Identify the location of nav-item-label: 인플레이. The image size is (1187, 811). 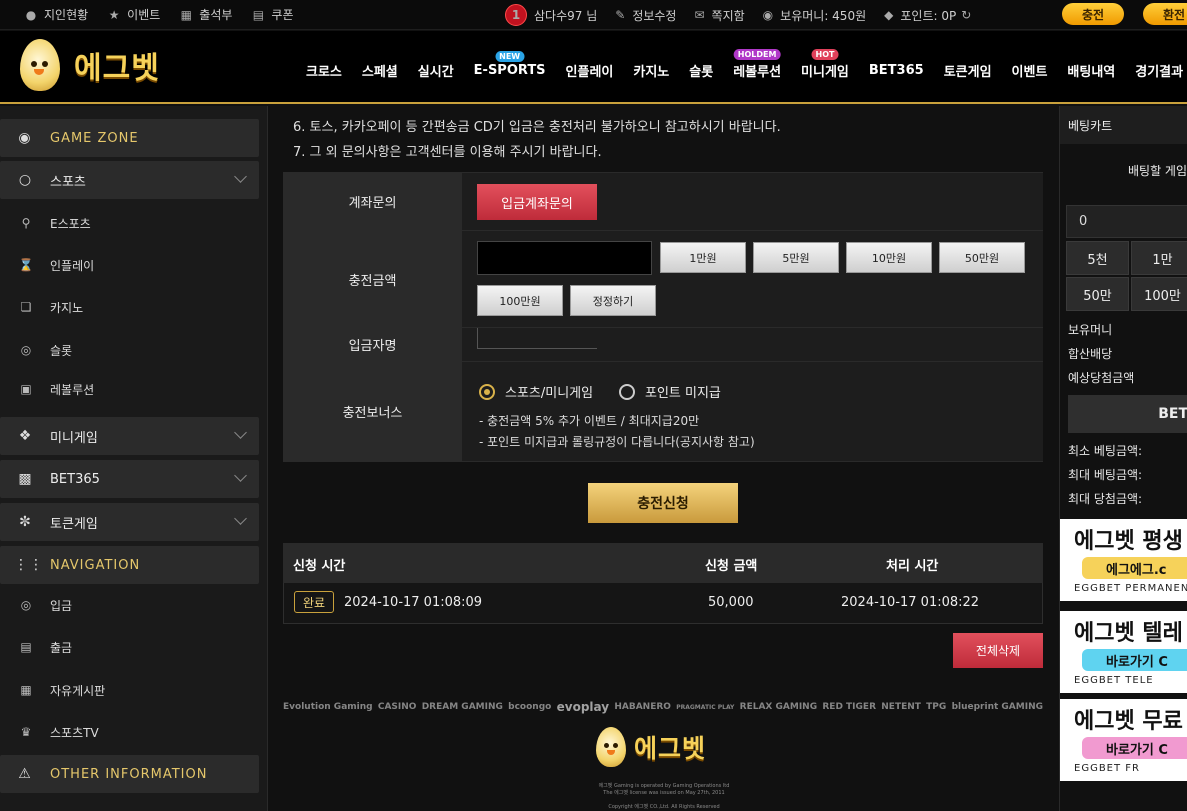
(589, 72).